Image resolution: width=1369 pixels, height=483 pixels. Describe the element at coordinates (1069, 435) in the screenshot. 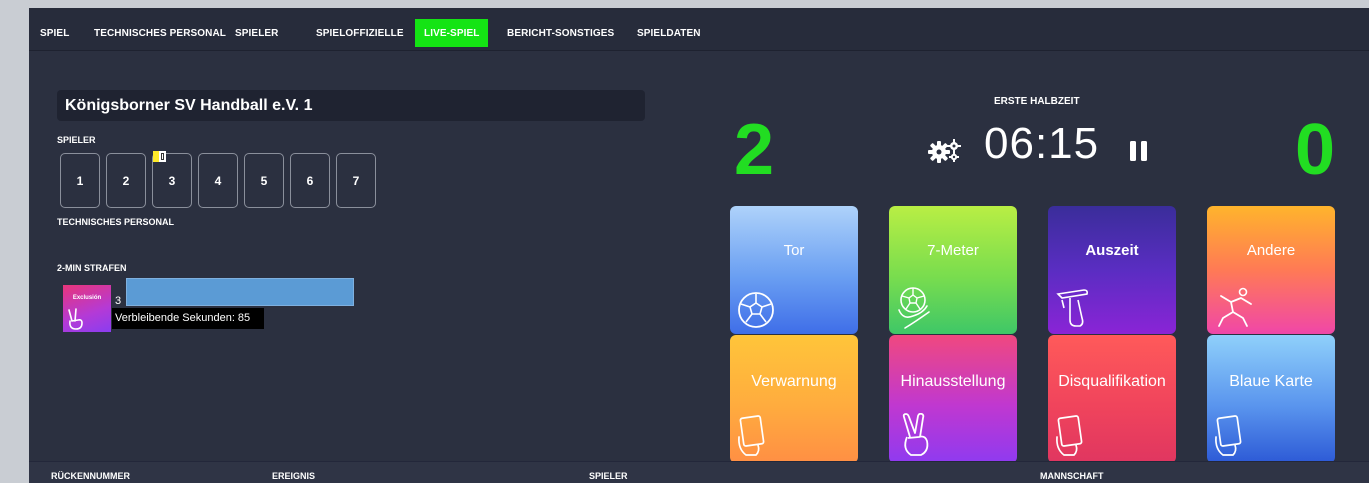

I see `red-card-hand-icon` at that location.